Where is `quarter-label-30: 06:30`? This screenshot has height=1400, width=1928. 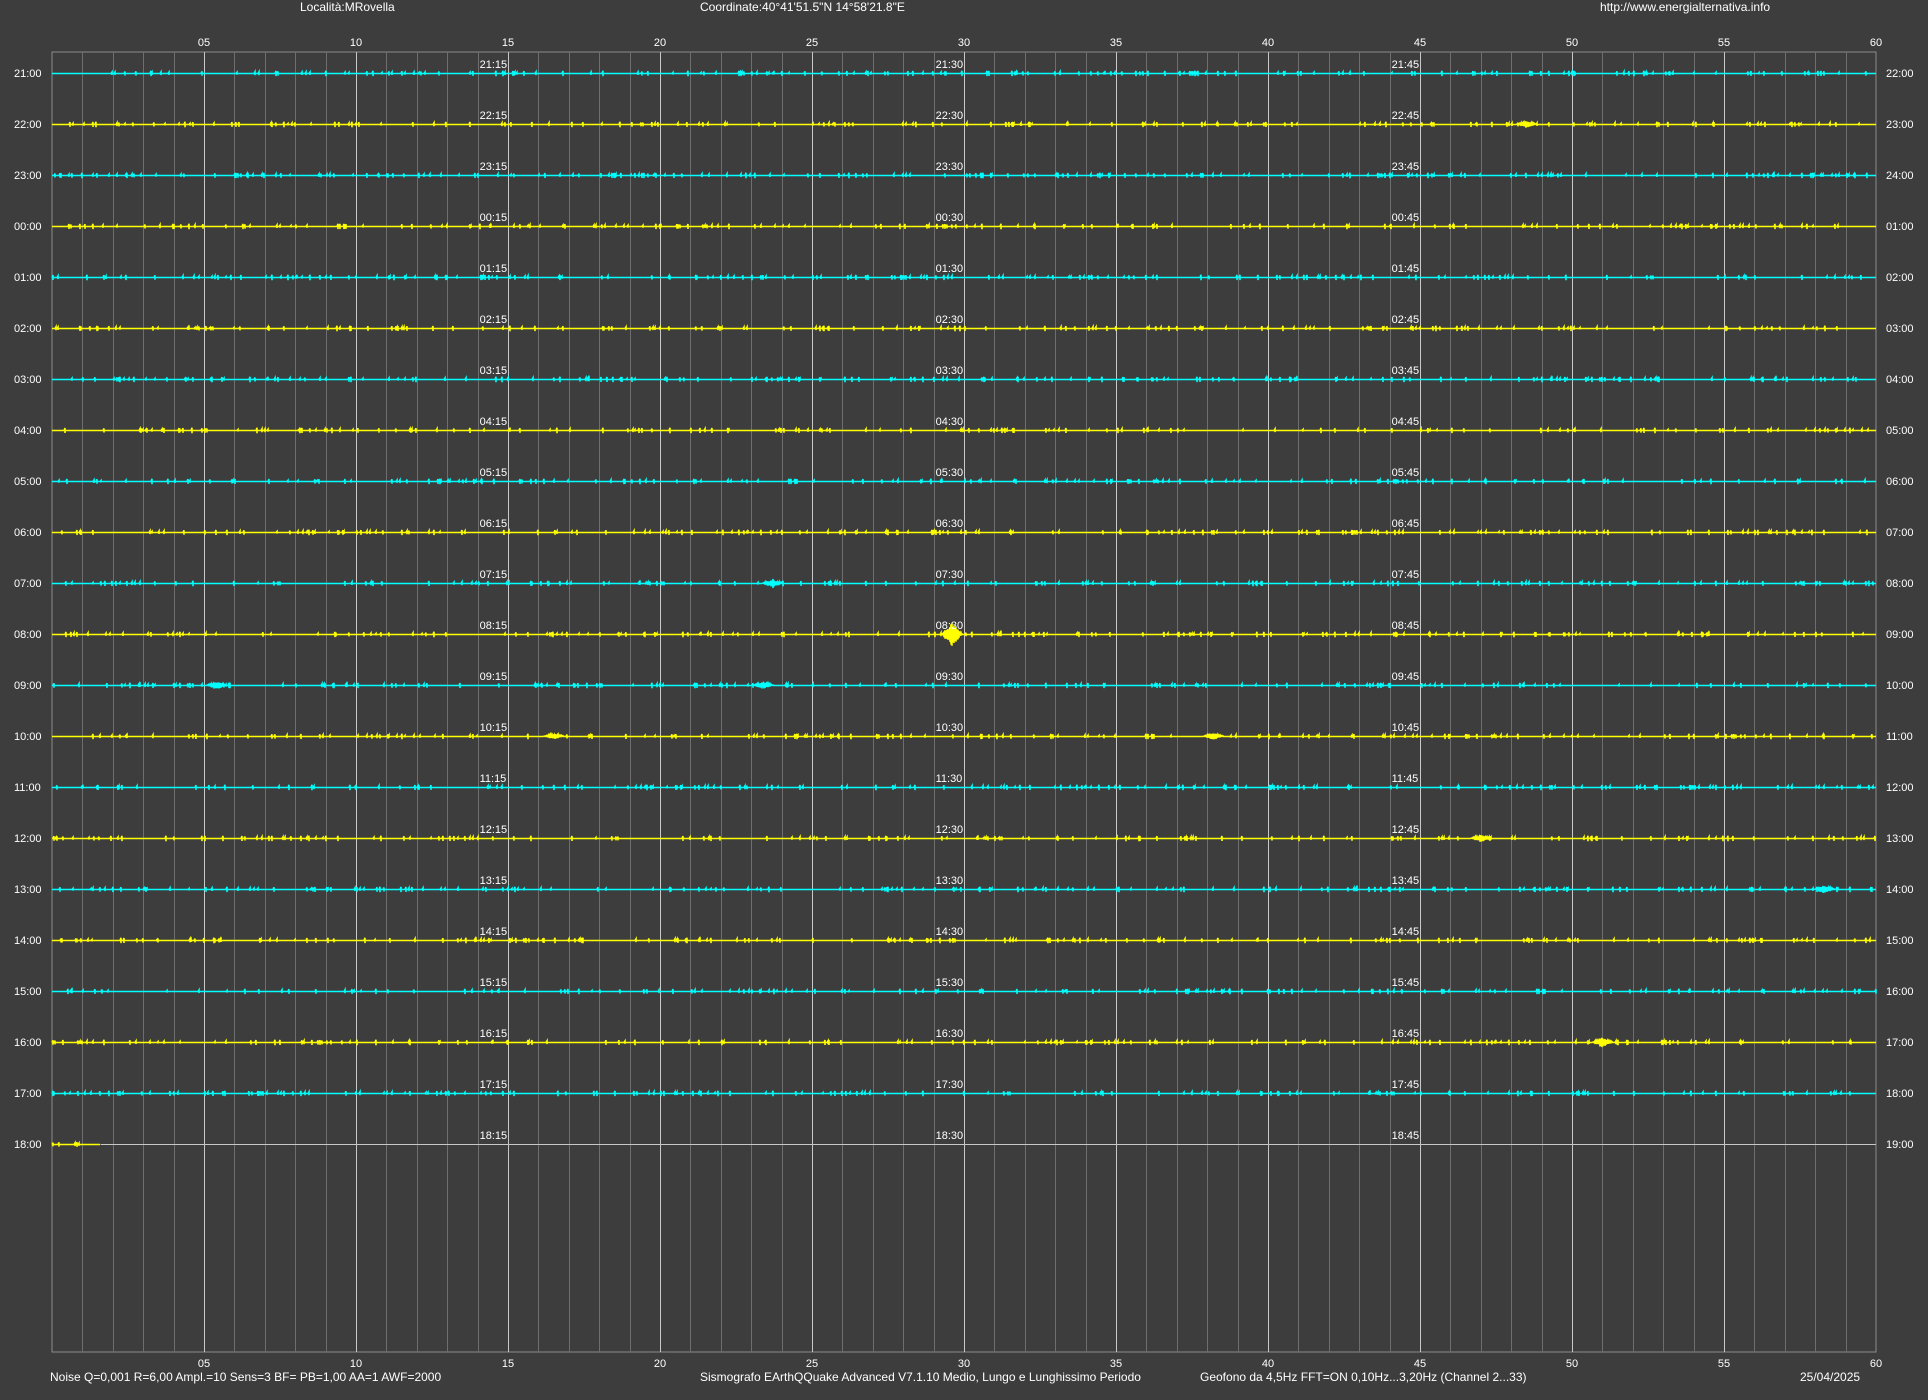 quarter-label-30: 06:30 is located at coordinates (950, 524).